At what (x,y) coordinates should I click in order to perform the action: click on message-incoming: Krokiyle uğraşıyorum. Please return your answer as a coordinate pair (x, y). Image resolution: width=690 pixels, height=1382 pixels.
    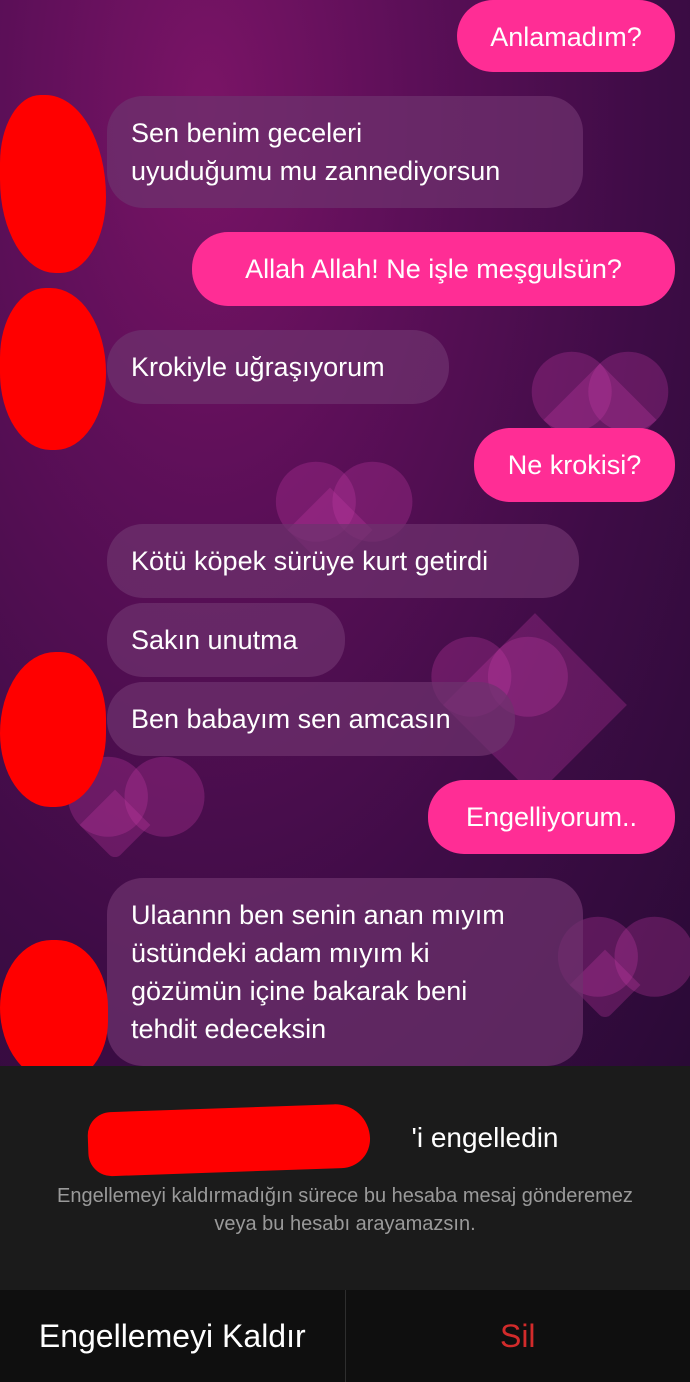
    Looking at the image, I should click on (278, 367).